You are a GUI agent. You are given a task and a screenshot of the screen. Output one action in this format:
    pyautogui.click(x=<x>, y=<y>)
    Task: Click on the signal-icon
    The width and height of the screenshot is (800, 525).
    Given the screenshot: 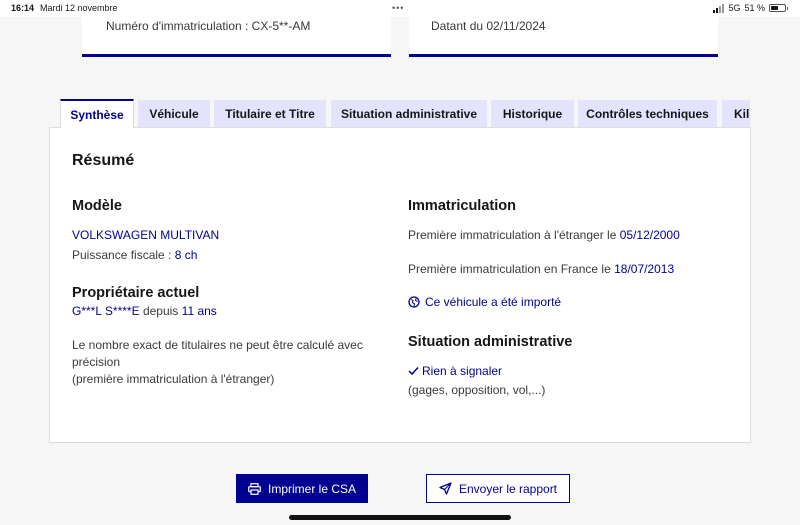 What is the action you would take?
    pyautogui.click(x=719, y=8)
    